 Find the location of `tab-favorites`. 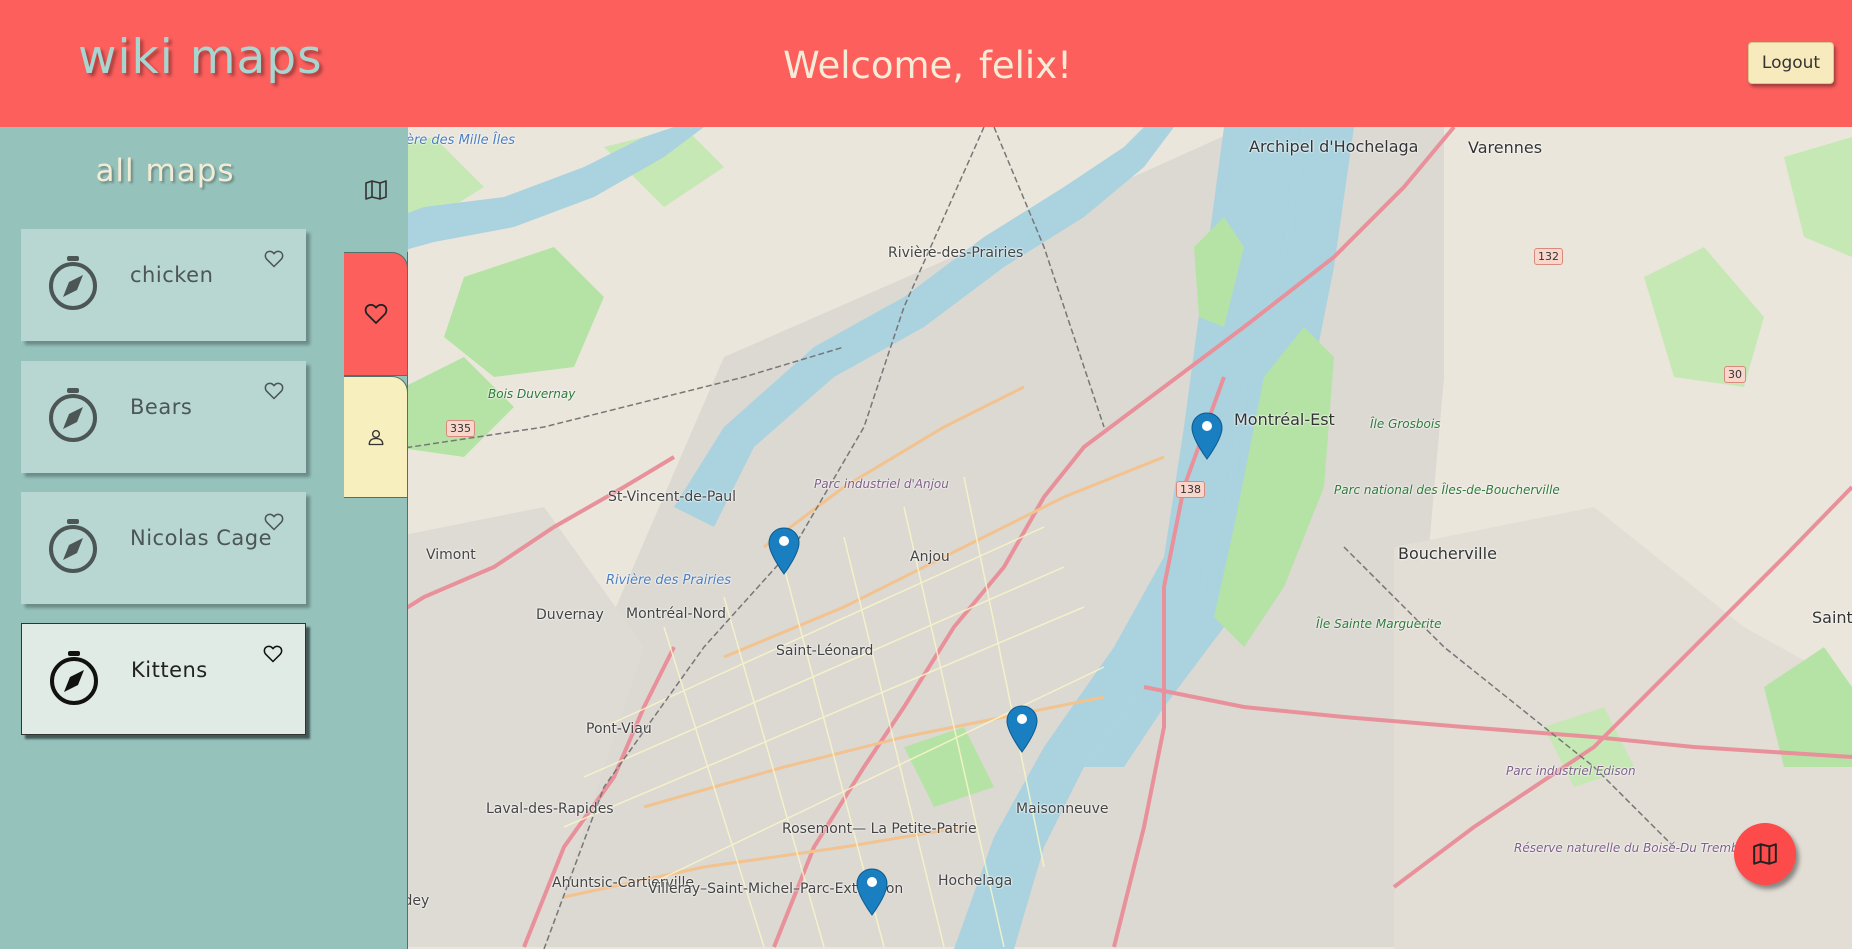

tab-favorites is located at coordinates (376, 314).